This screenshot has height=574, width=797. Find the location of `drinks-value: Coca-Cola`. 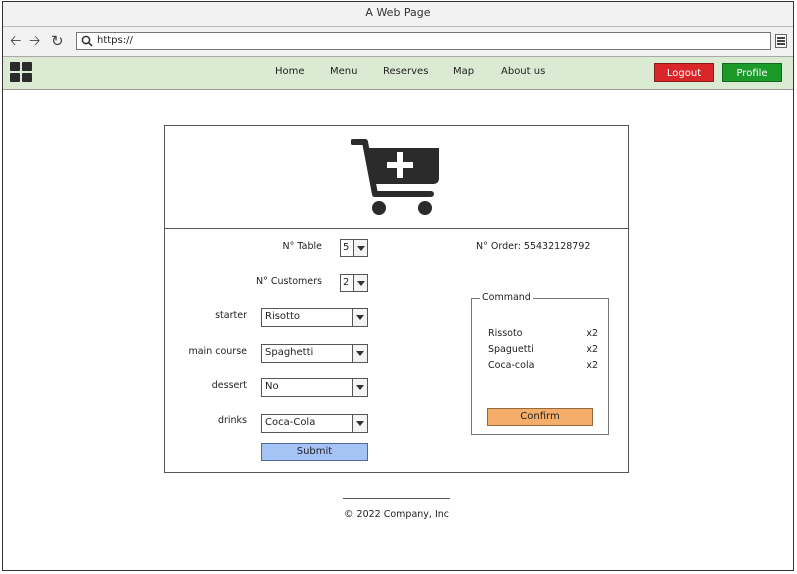

drinks-value: Coca-Cola is located at coordinates (290, 422).